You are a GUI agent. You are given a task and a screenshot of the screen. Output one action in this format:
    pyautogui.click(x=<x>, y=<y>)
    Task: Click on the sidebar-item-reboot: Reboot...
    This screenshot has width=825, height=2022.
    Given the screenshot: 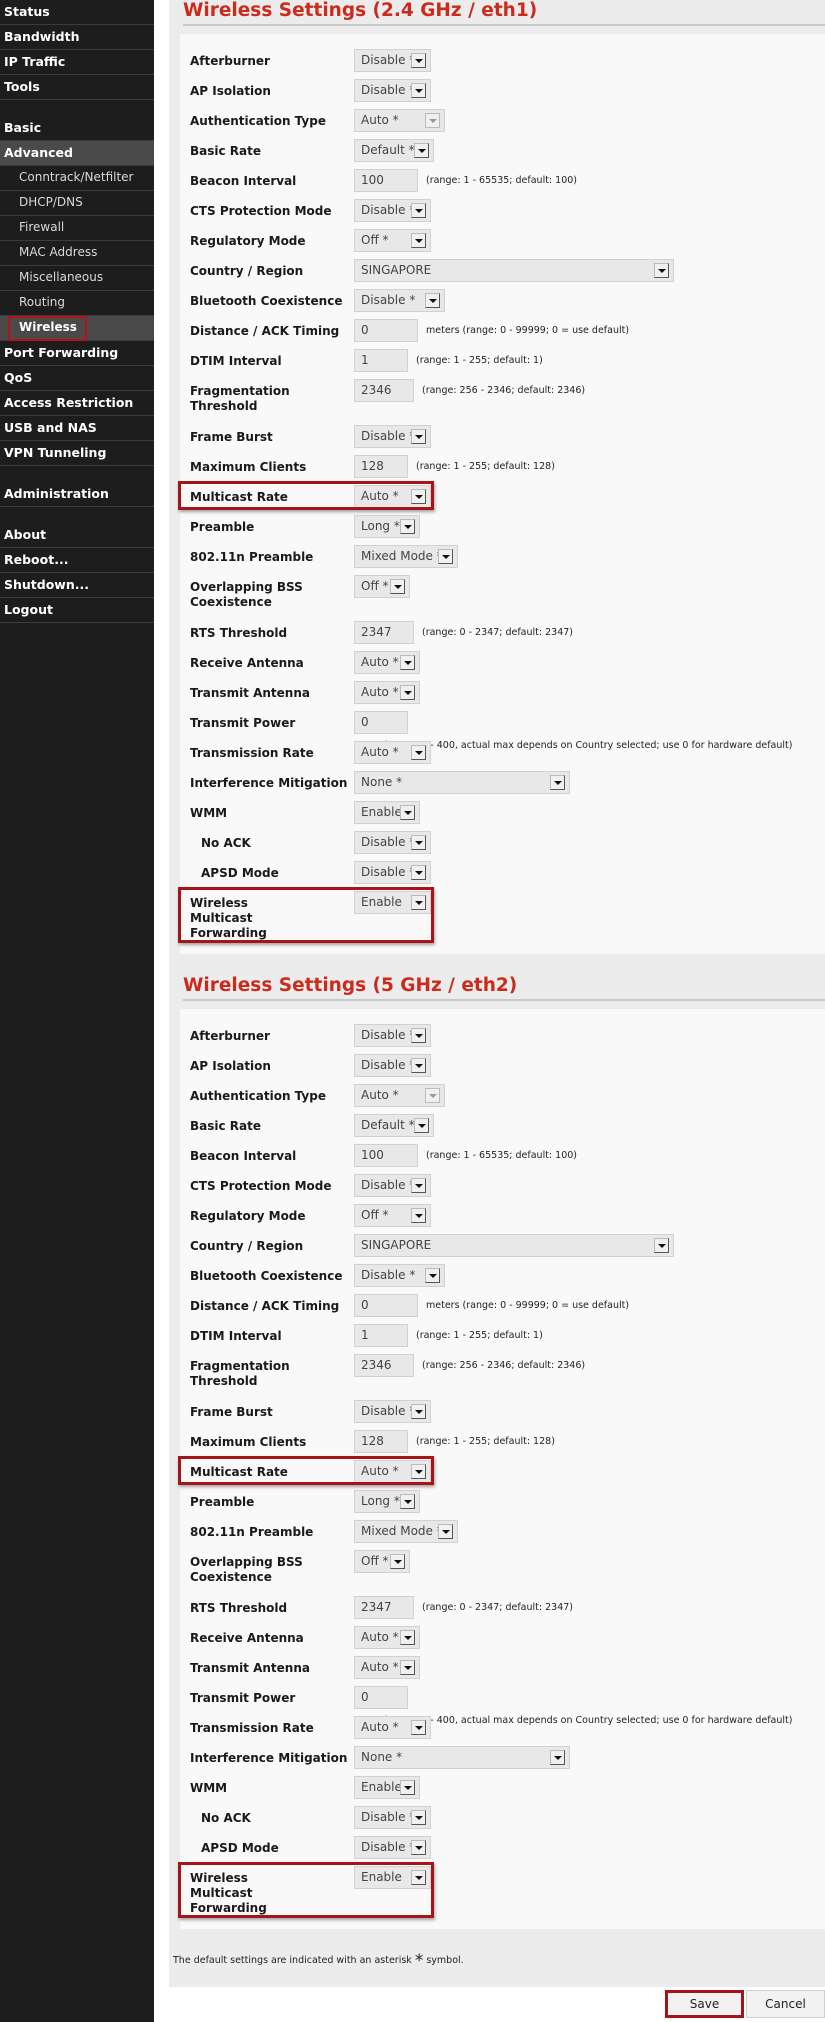 What is the action you would take?
    pyautogui.click(x=77, y=560)
    